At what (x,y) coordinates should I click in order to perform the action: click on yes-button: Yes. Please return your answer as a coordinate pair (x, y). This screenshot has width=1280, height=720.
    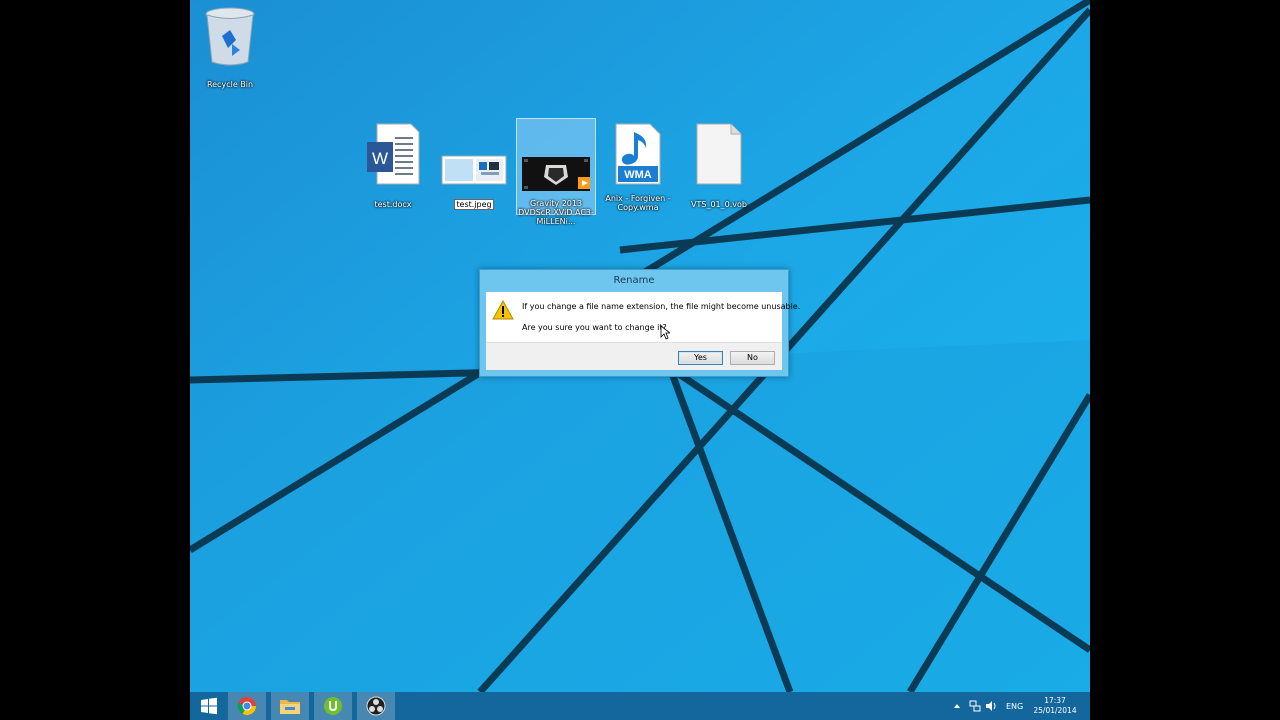
    Looking at the image, I should click on (700, 358).